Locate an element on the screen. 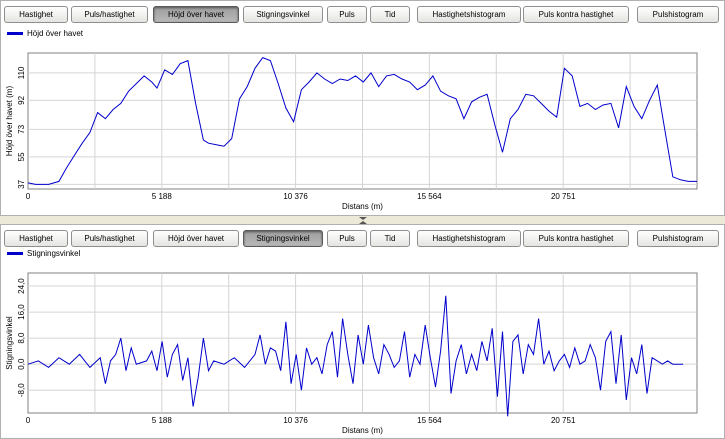  elevation-x-tick-label: 10 376 is located at coordinates (295, 196).